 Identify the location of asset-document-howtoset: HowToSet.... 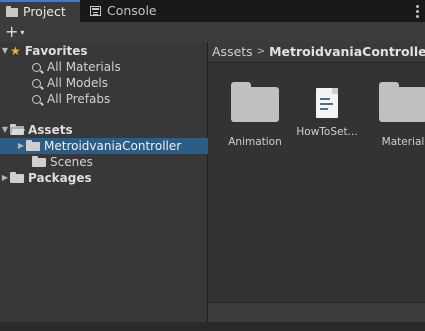
(327, 110).